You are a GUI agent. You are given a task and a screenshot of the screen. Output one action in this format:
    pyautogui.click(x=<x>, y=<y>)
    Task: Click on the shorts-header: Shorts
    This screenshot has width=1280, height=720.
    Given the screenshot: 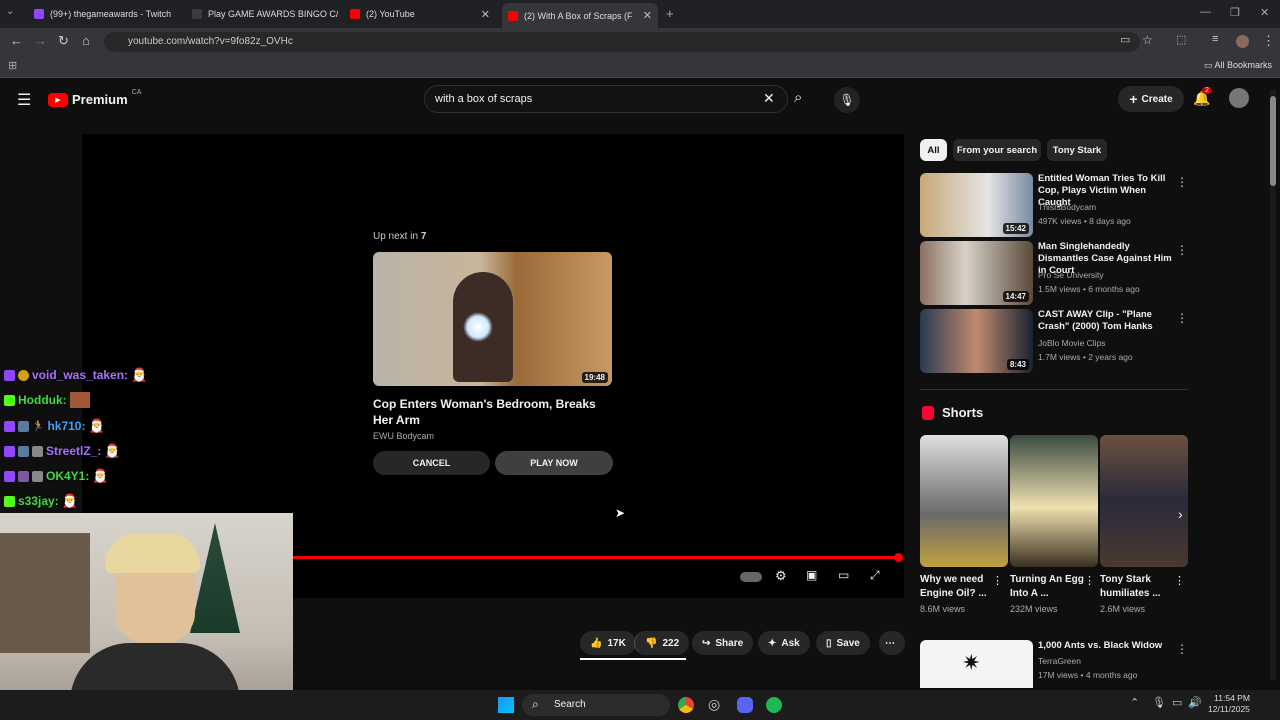 What is the action you would take?
    pyautogui.click(x=952, y=412)
    